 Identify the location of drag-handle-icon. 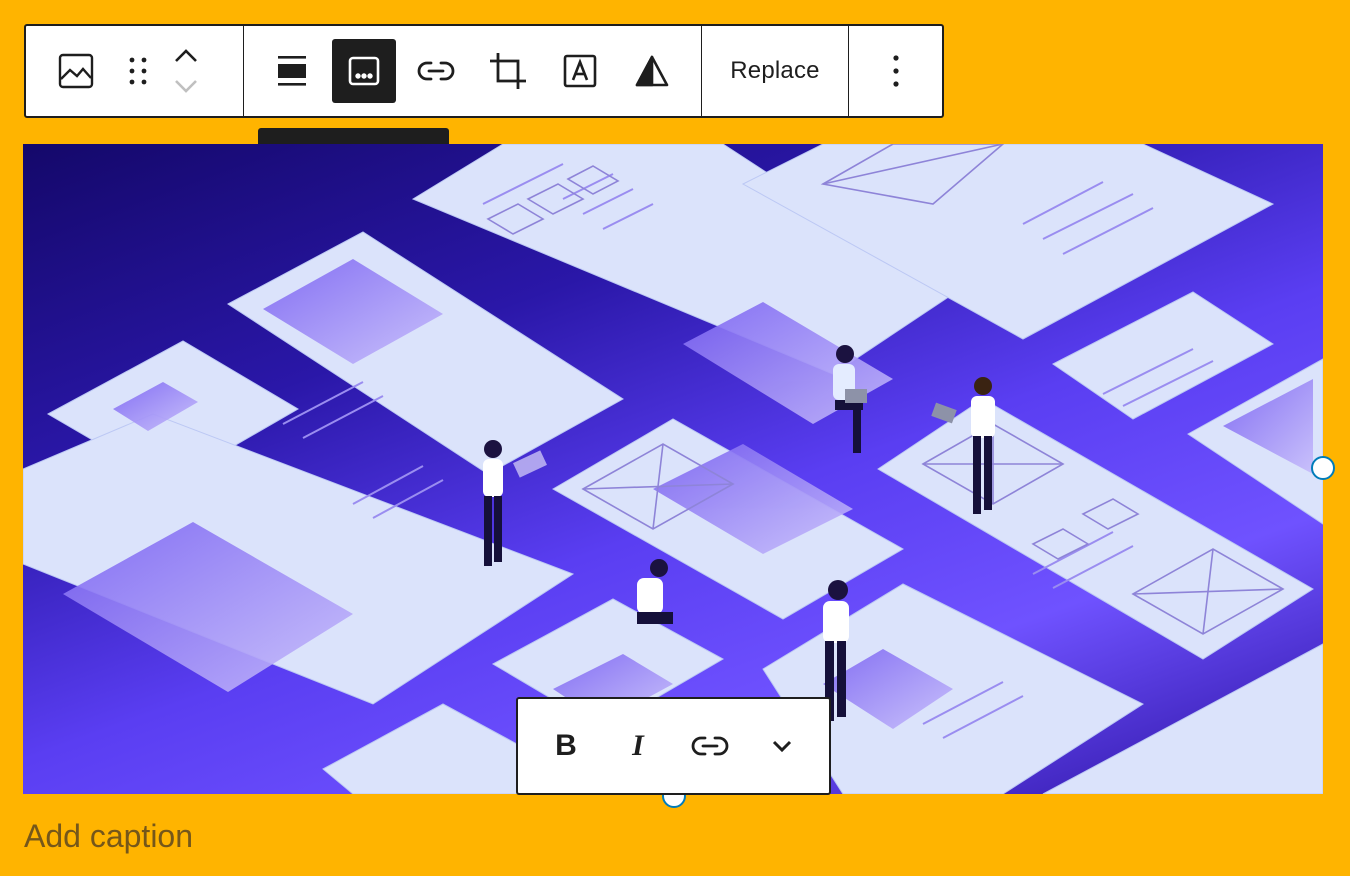
(138, 71).